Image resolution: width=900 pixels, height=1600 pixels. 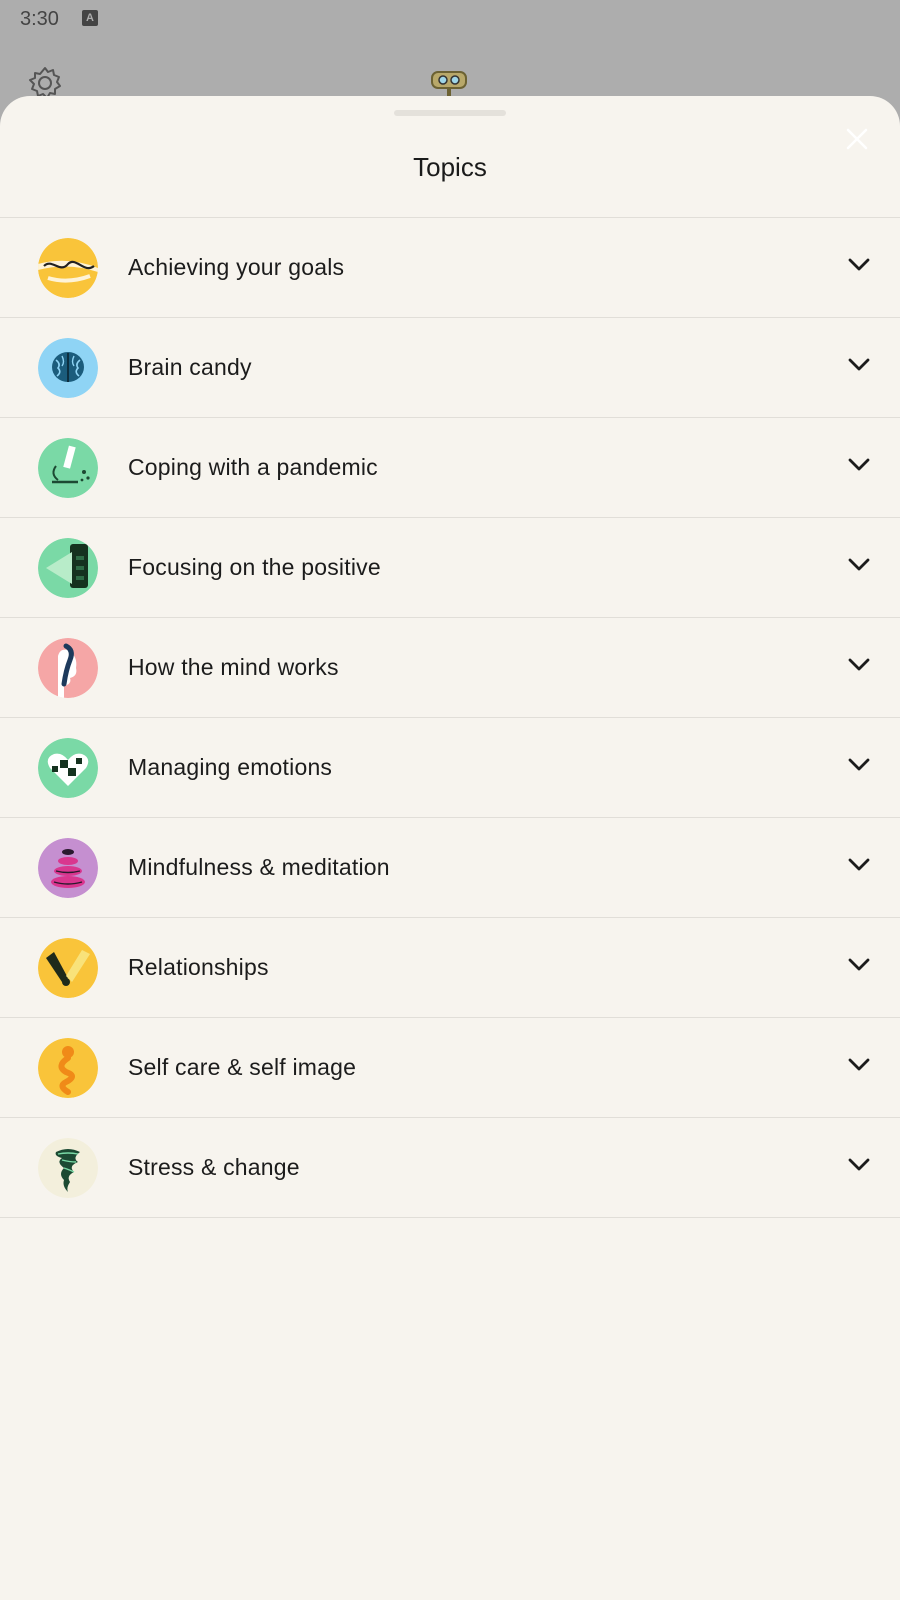 What do you see at coordinates (68, 568) in the screenshot?
I see `phone-icon` at bounding box center [68, 568].